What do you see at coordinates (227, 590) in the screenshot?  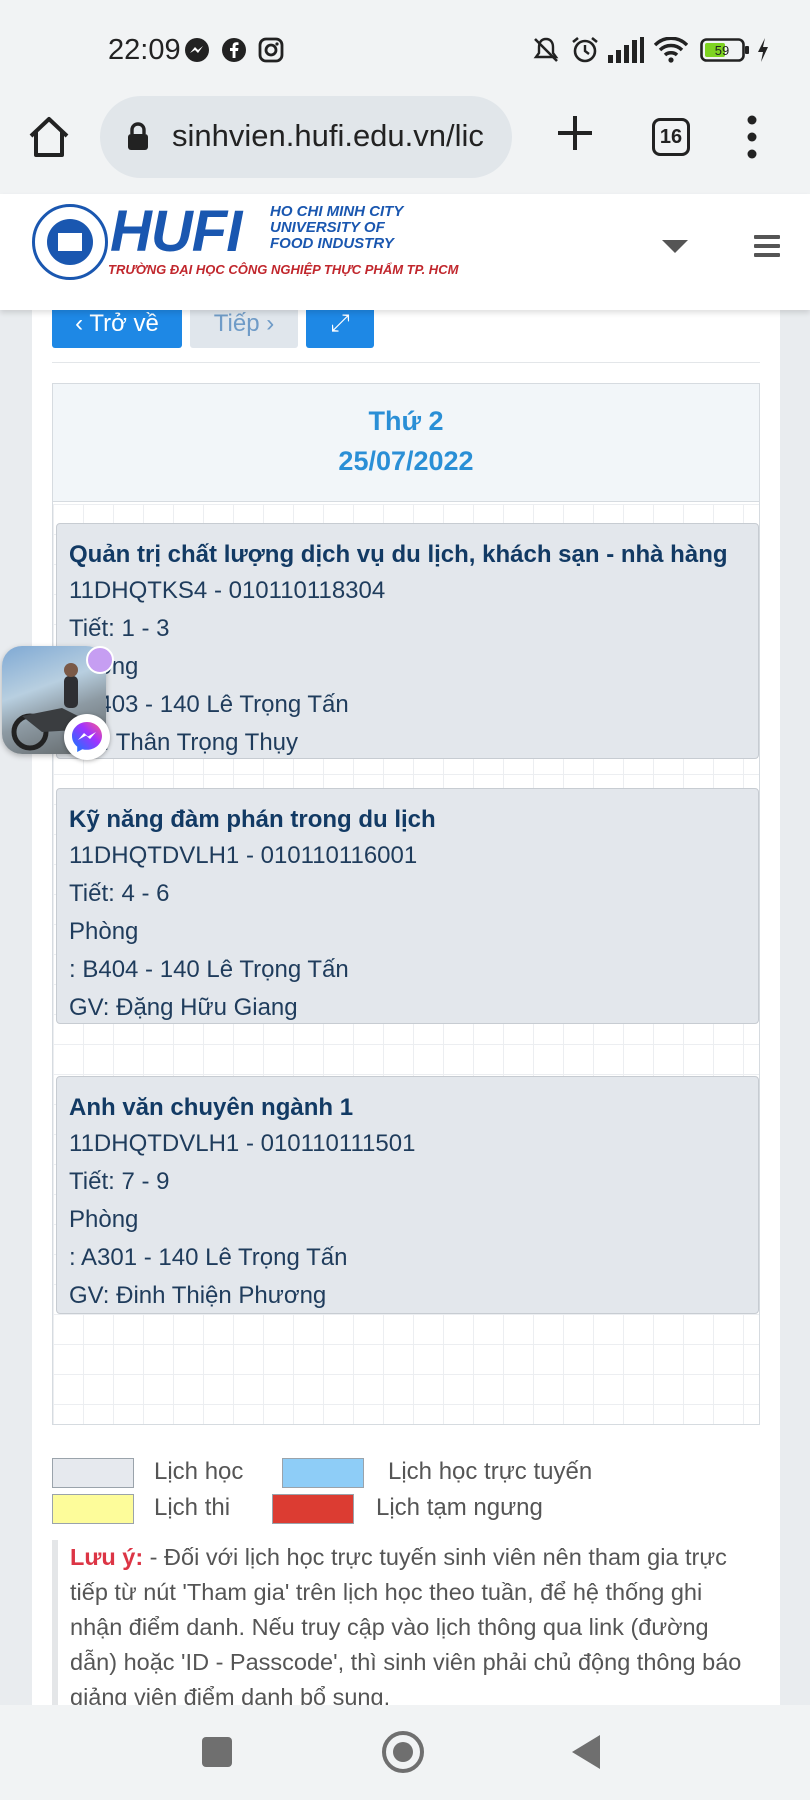 I see `event-code: 11DHQTKS4 - 010110118304` at bounding box center [227, 590].